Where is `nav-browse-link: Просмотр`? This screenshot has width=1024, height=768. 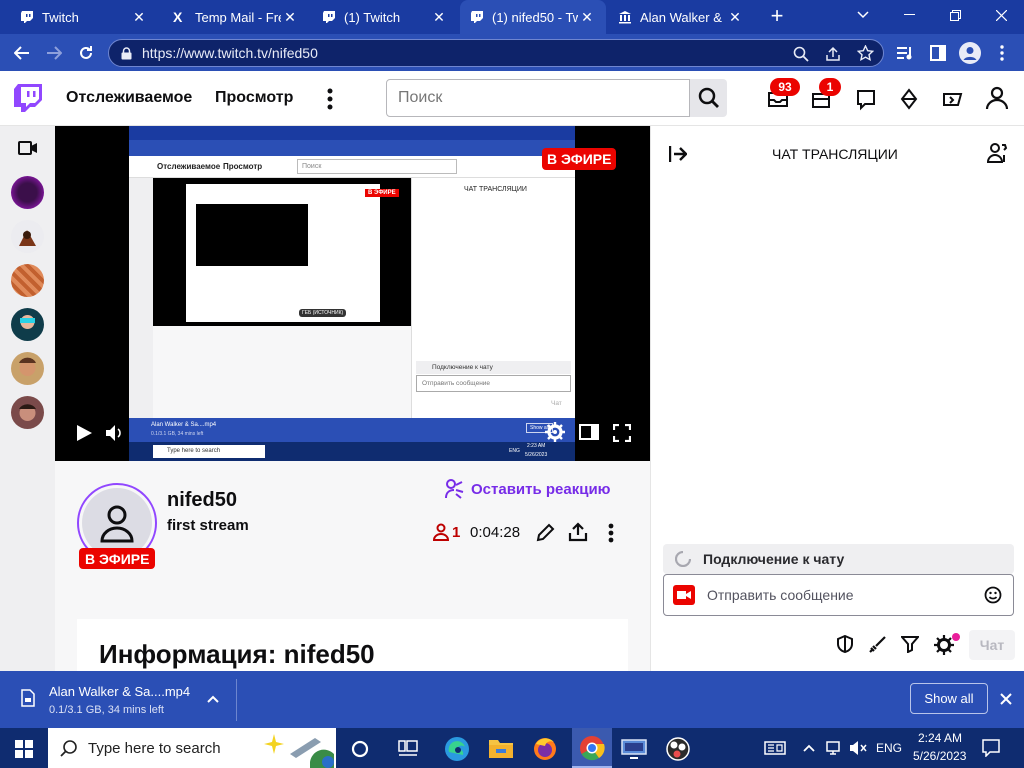 nav-browse-link: Просмотр is located at coordinates (254, 98).